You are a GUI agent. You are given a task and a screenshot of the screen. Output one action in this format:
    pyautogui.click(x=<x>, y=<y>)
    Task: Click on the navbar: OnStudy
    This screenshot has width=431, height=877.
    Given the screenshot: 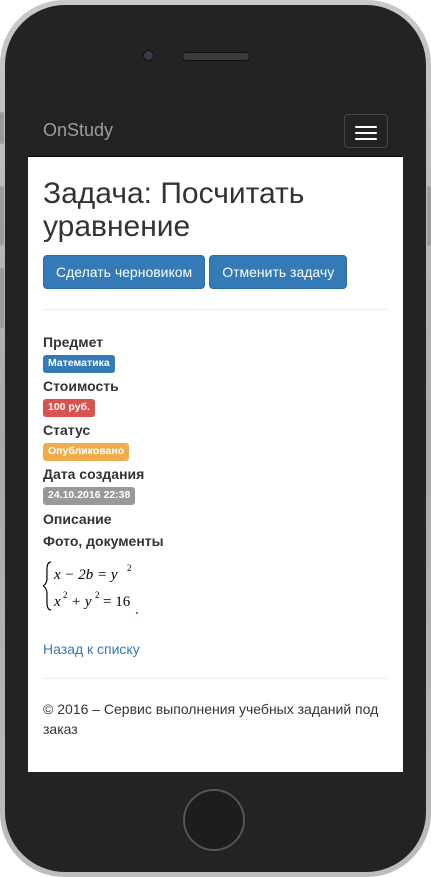 What is the action you would take?
    pyautogui.click(x=215, y=131)
    